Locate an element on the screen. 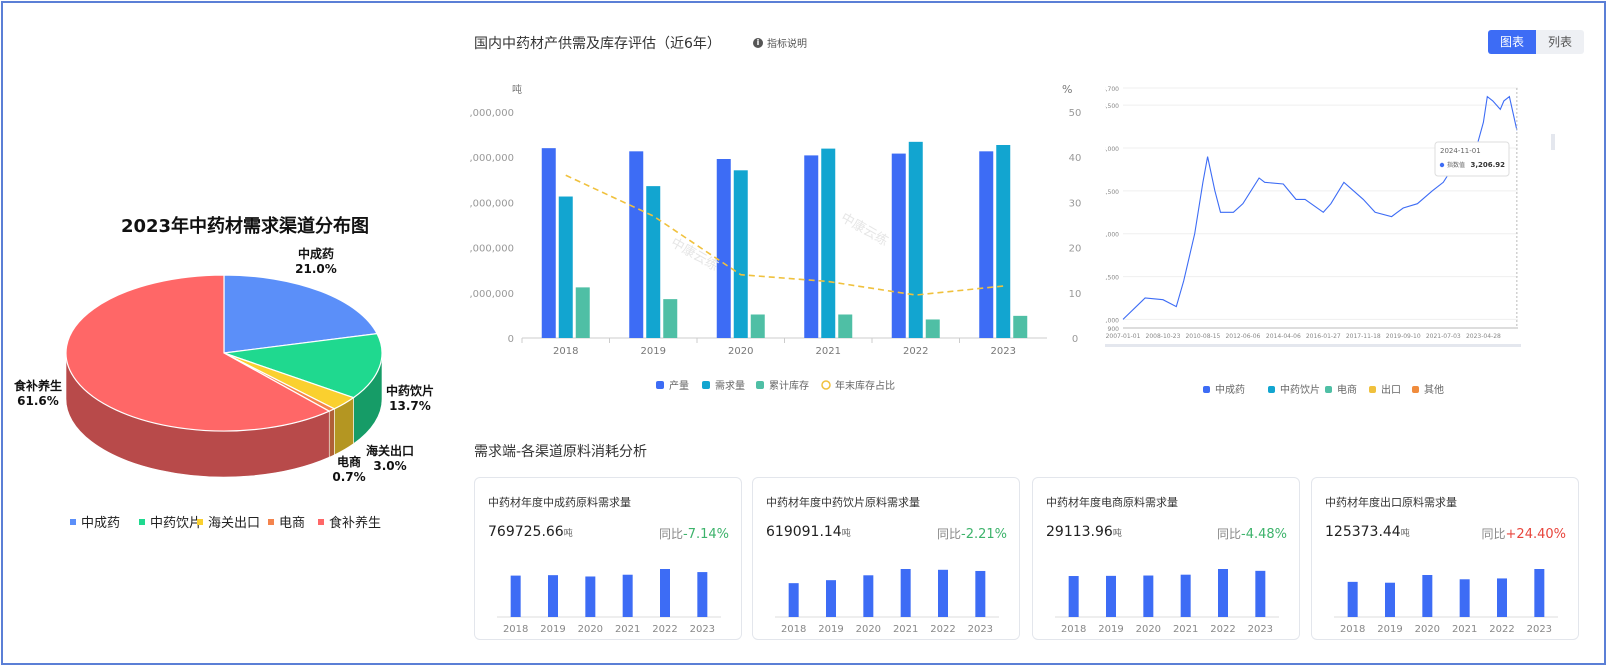  y2-tick-label: 50 is located at coordinates (1075, 113).